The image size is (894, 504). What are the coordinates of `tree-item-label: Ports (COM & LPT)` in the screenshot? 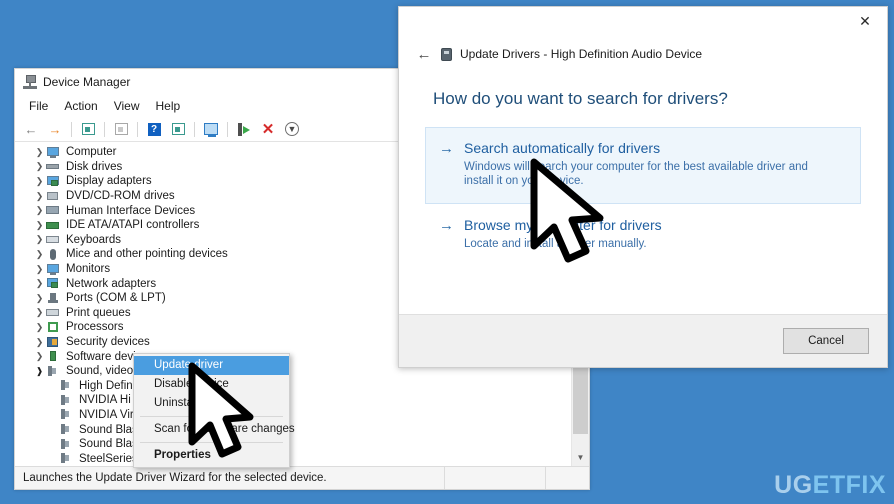 It's located at (116, 298).